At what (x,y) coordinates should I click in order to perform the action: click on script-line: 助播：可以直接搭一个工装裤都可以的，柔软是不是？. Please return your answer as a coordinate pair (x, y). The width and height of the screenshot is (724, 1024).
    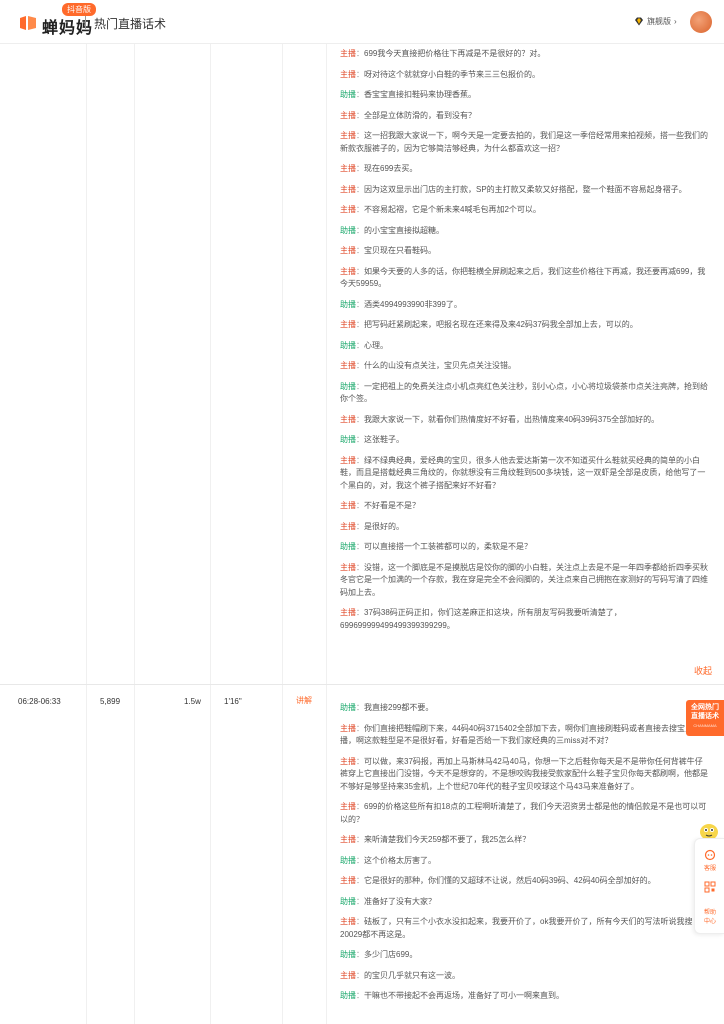
    Looking at the image, I should click on (524, 547).